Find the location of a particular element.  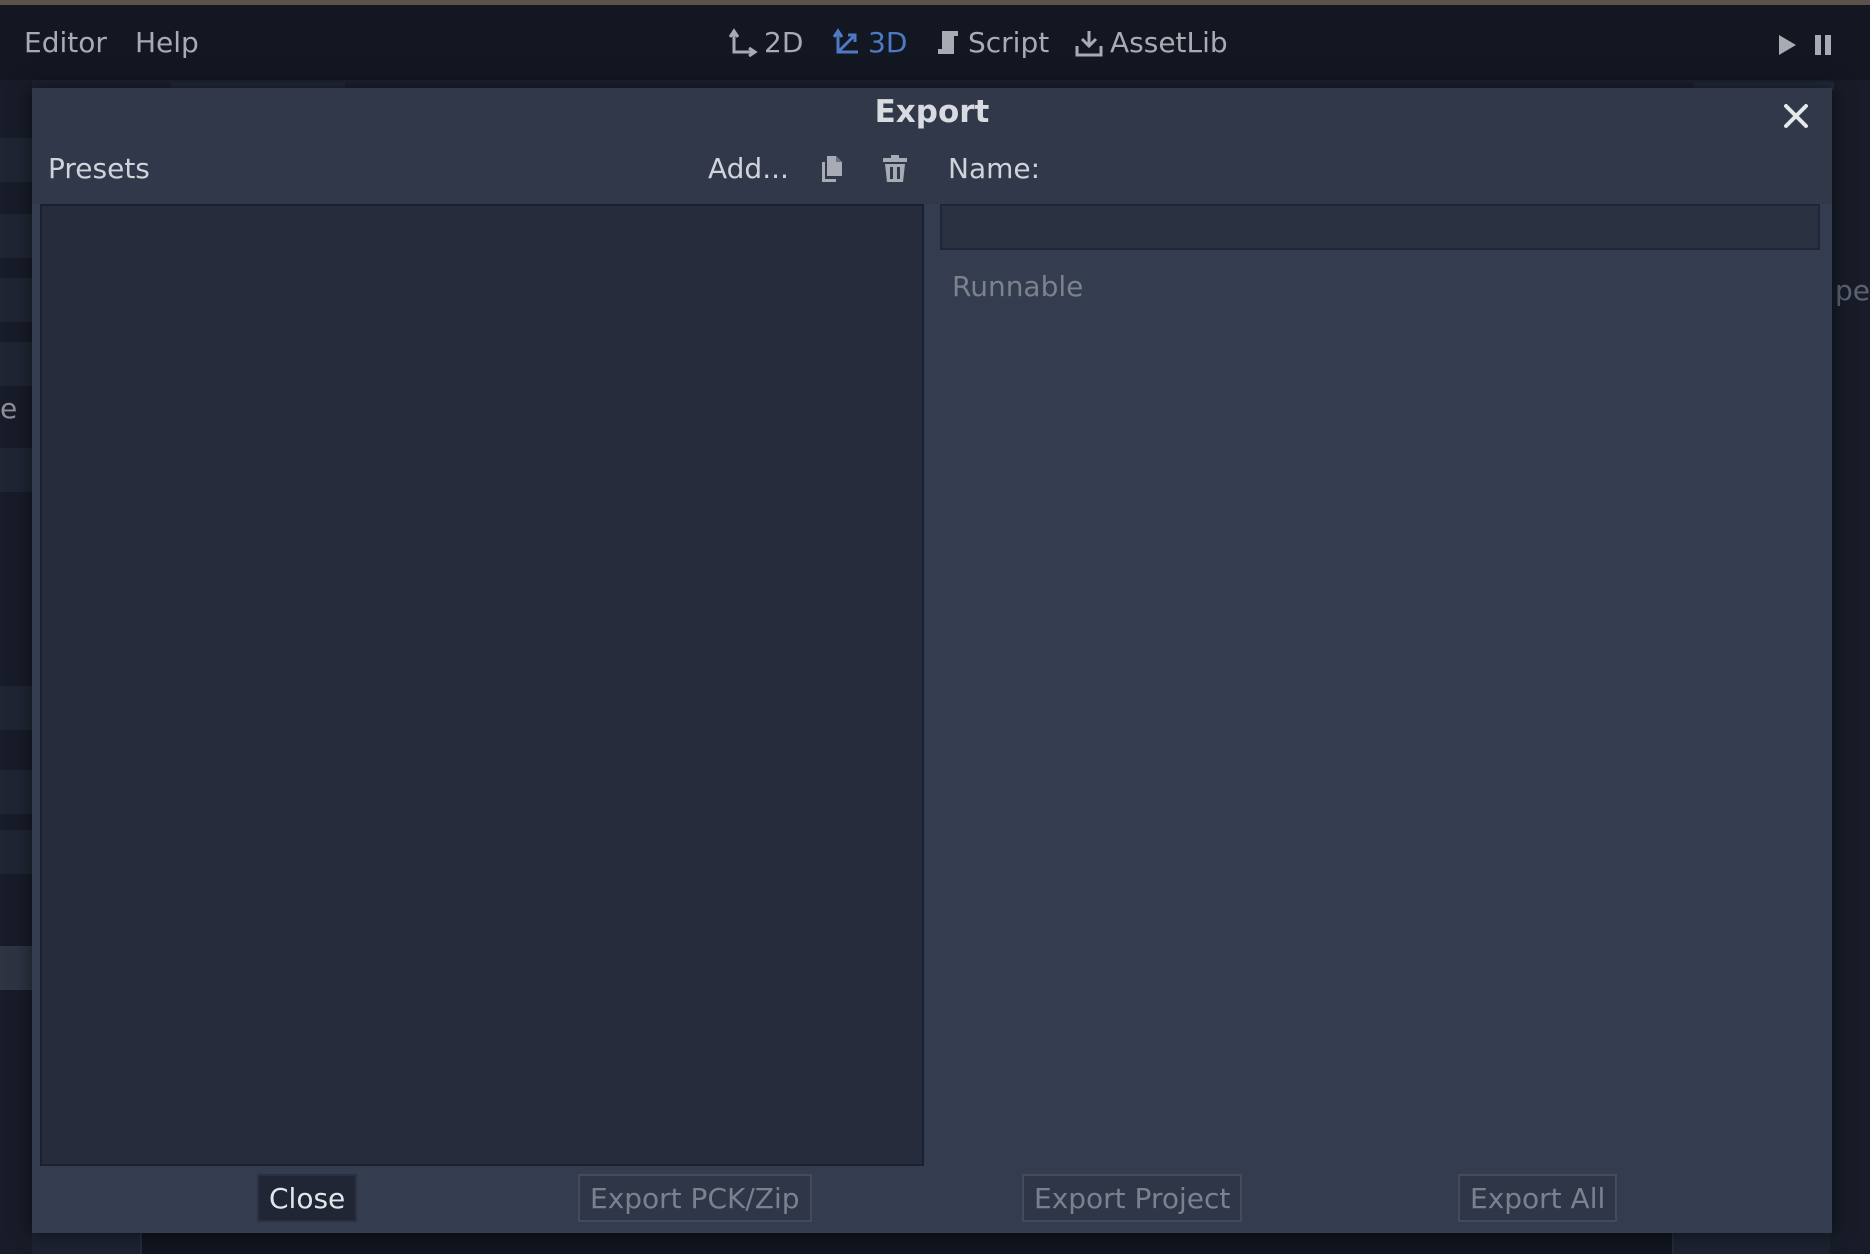

play-icon is located at coordinates (1787, 45).